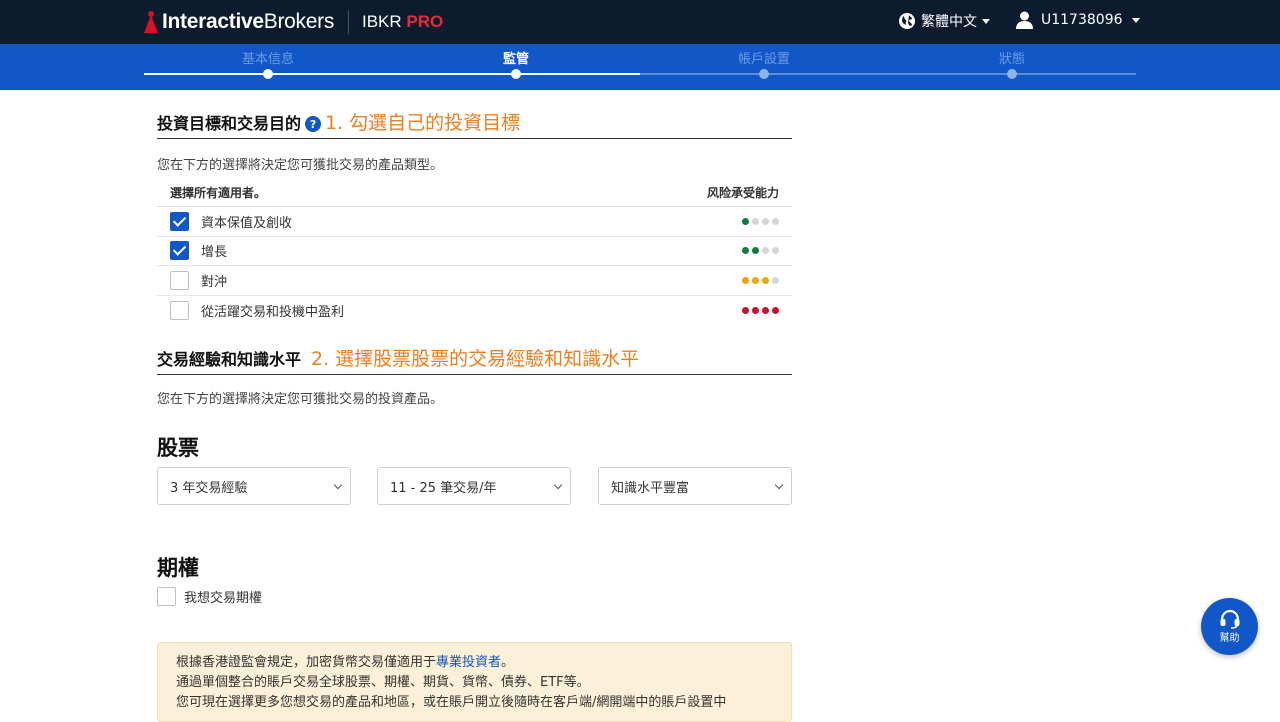 Image resolution: width=1280 pixels, height=722 pixels. Describe the element at coordinates (254, 486) in the screenshot. I see `stocks-experience-select: 3 年交易經驗` at that location.